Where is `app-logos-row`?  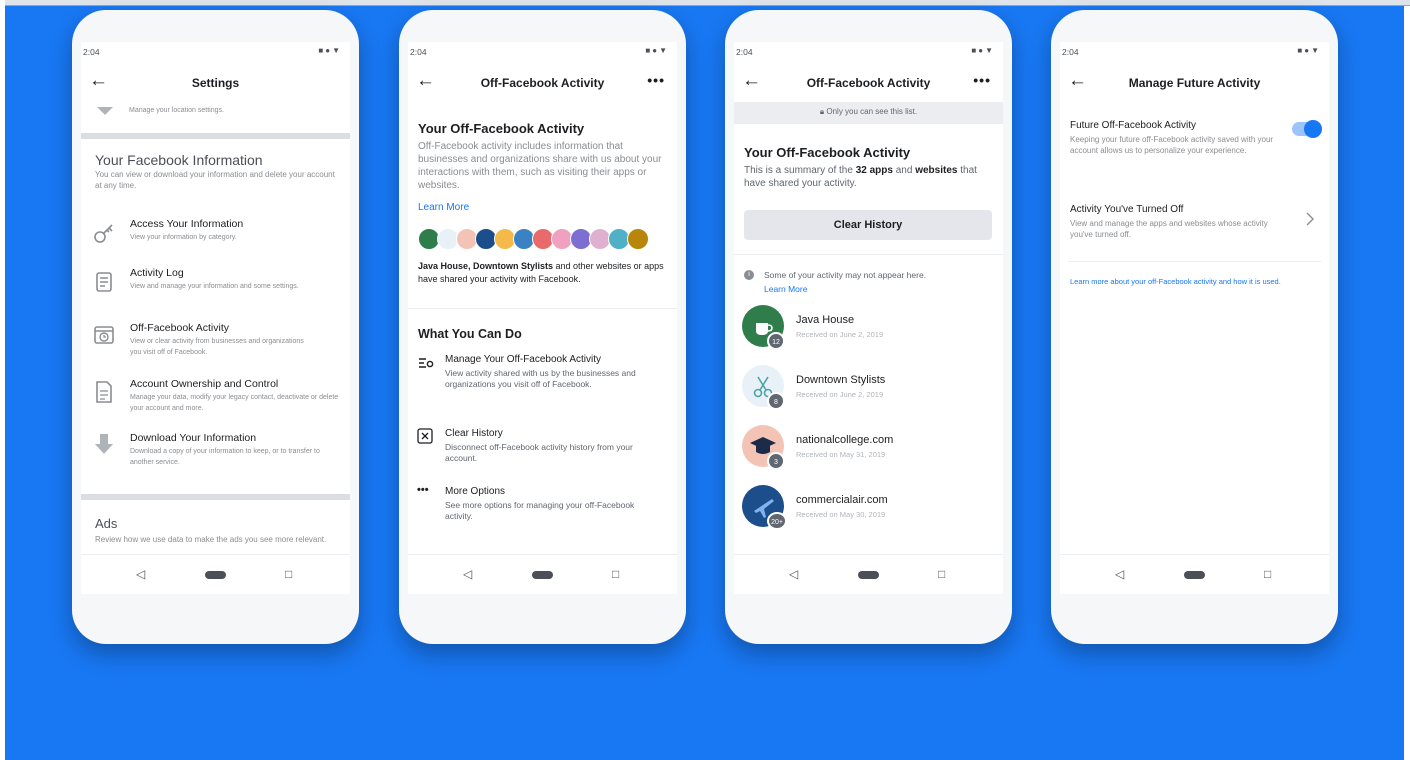
app-logos-row is located at coordinates (538, 240).